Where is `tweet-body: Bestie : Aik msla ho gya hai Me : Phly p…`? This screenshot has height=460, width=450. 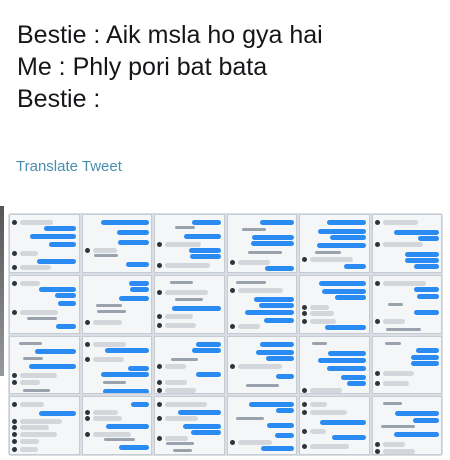
tweet-body: Bestie : Aik msla ho gya hai Me : Phly p… is located at coordinates (170, 67).